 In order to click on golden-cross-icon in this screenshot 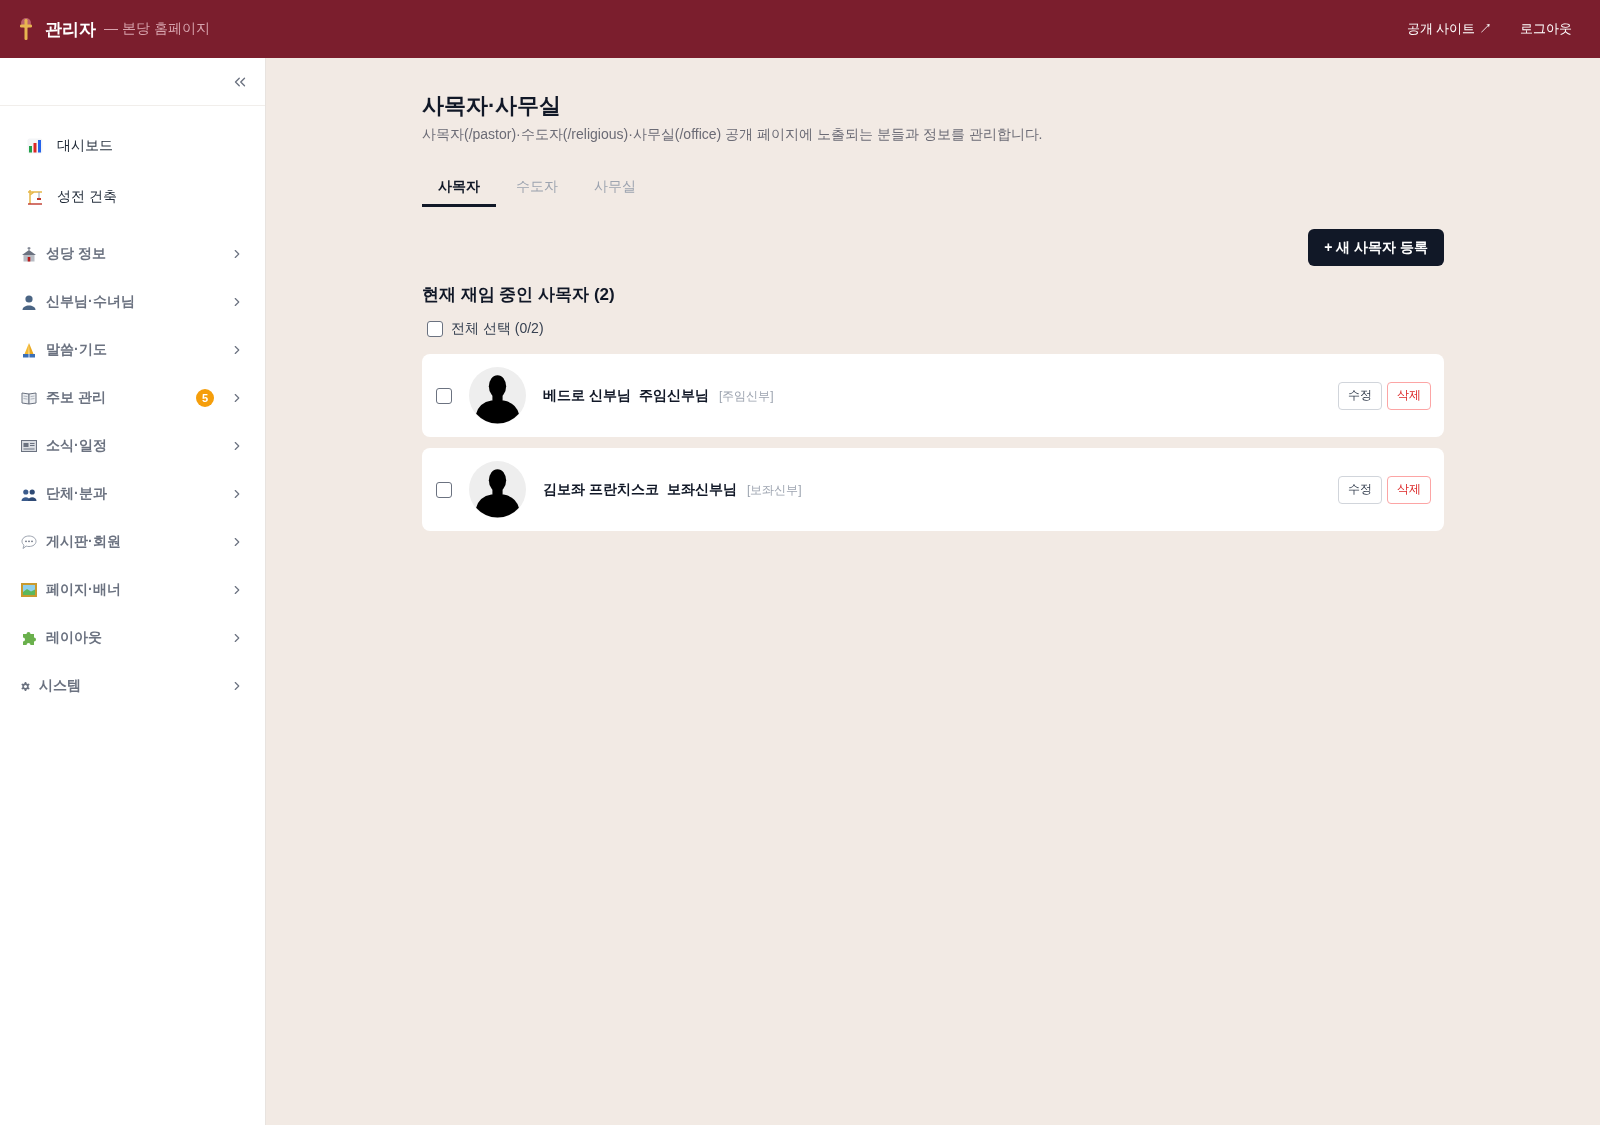, I will do `click(26, 29)`.